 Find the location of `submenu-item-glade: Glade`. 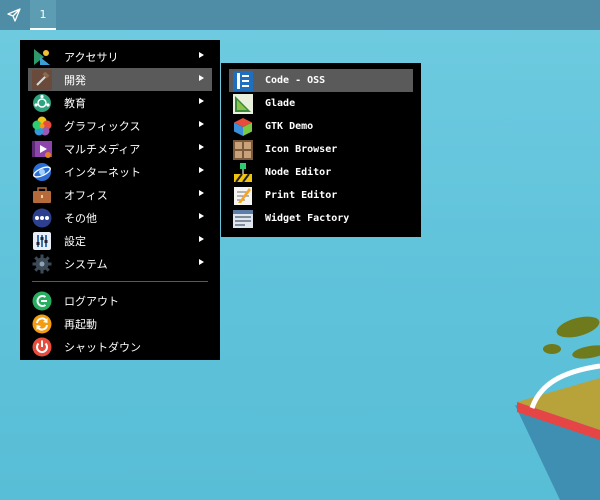

submenu-item-glade: Glade is located at coordinates (321, 103).